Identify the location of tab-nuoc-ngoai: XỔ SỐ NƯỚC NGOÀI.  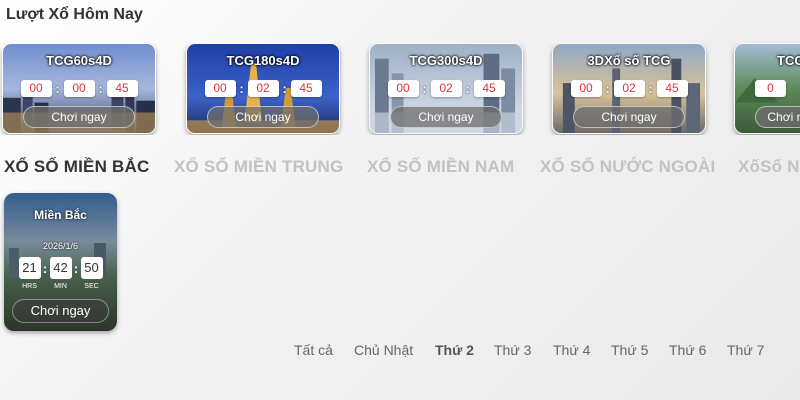
(627, 167).